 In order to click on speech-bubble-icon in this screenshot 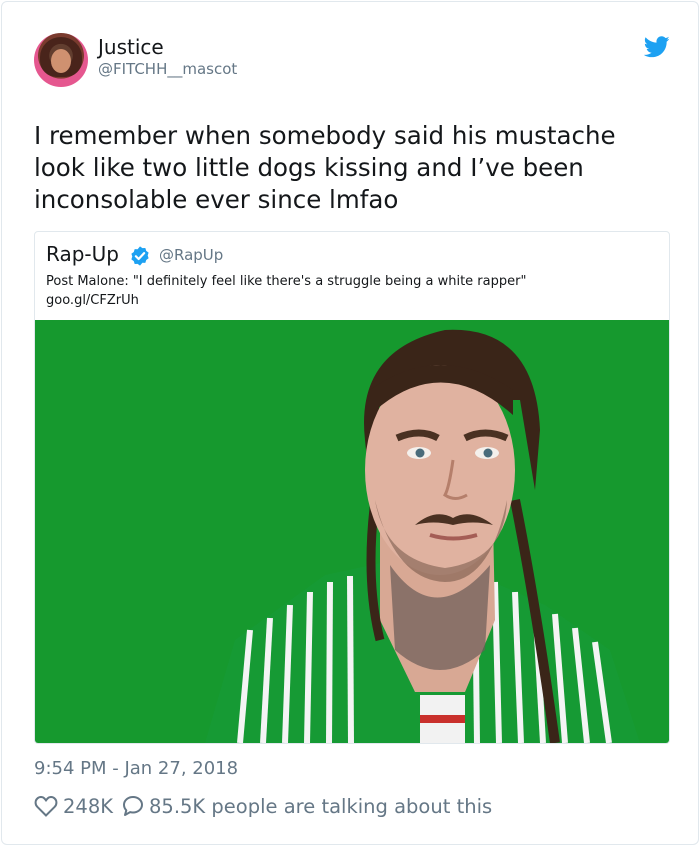, I will do `click(133, 806)`.